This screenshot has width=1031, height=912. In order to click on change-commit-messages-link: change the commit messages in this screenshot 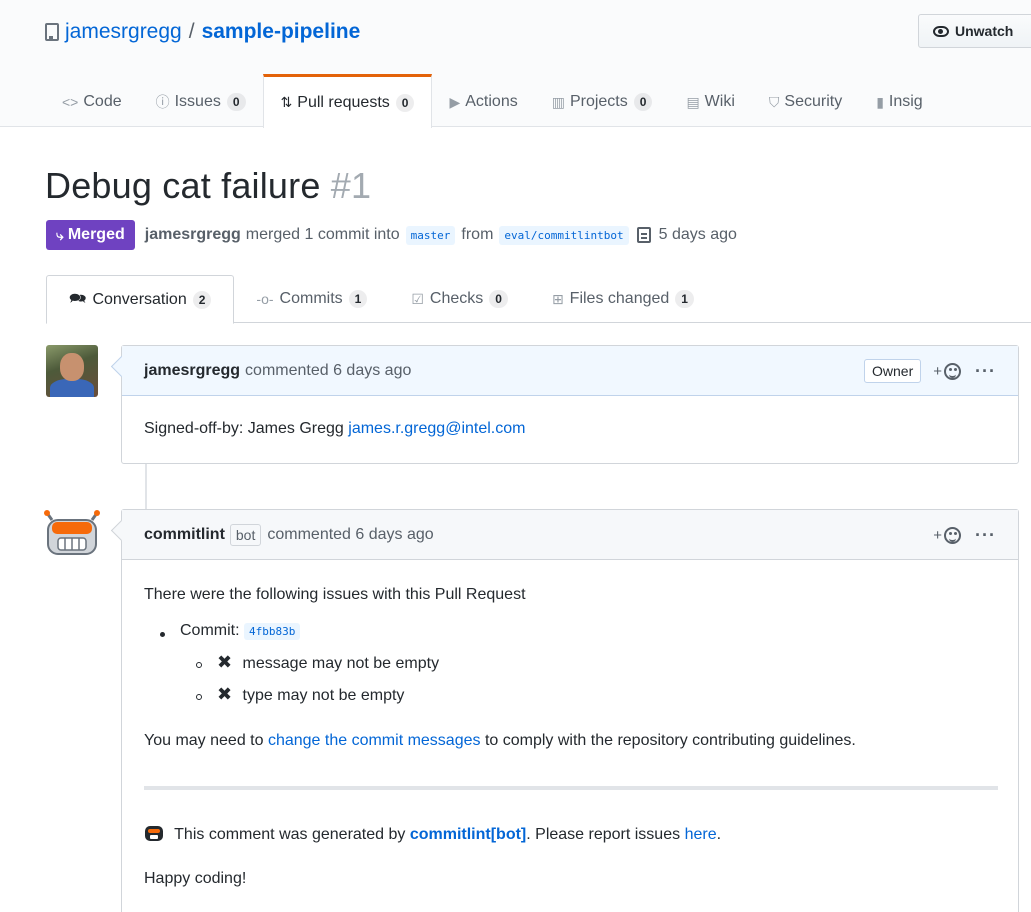, I will do `click(374, 740)`.